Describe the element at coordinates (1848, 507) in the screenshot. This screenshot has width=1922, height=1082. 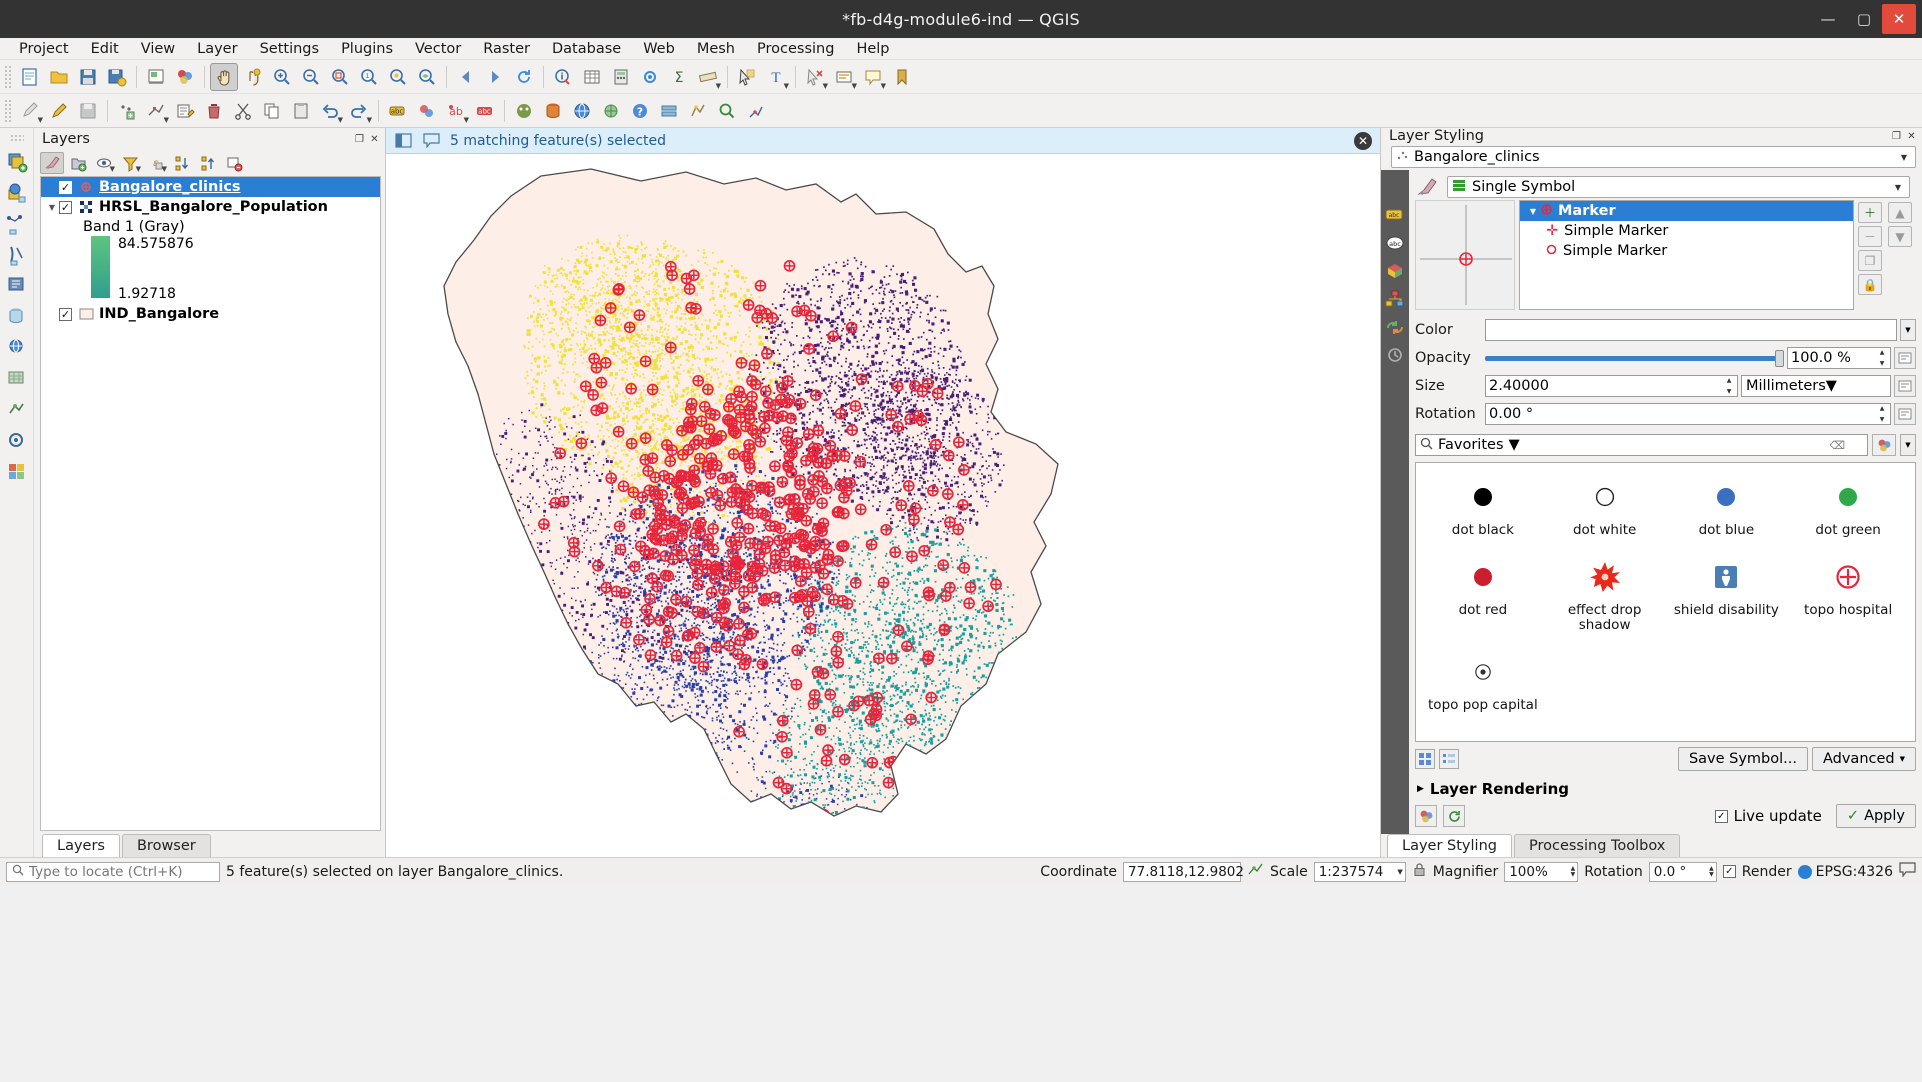
I see `symbol-library-item: dot green` at that location.